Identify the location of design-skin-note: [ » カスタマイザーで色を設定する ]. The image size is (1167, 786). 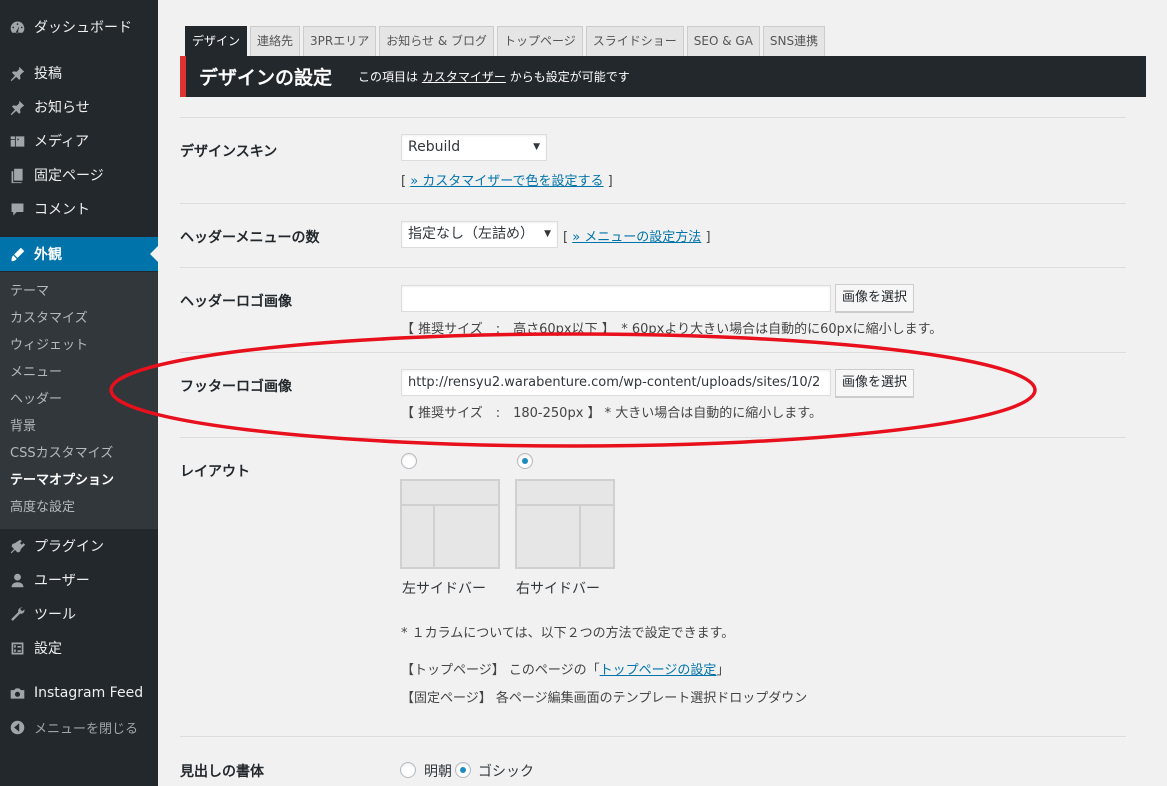
(507, 179).